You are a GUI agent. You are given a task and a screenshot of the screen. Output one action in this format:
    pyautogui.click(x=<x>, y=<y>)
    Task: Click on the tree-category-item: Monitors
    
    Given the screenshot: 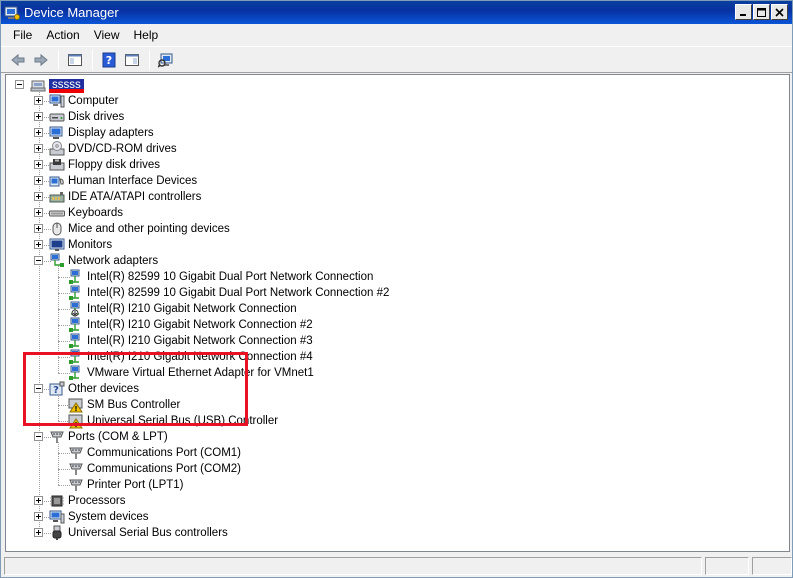 What is the action you would take?
    pyautogui.click(x=80, y=245)
    